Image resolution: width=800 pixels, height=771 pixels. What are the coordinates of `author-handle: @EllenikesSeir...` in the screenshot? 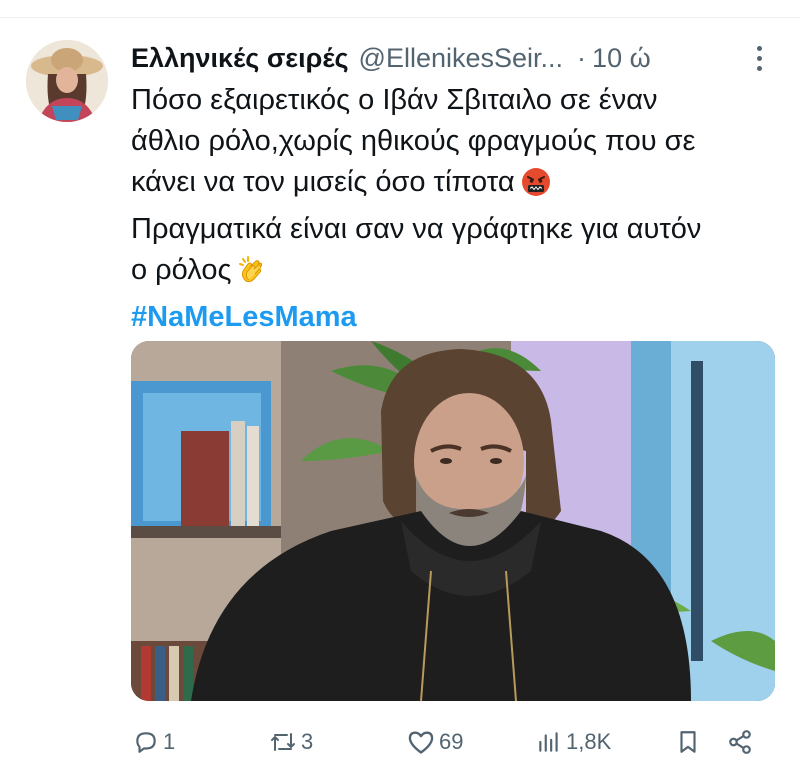 It's located at (461, 58).